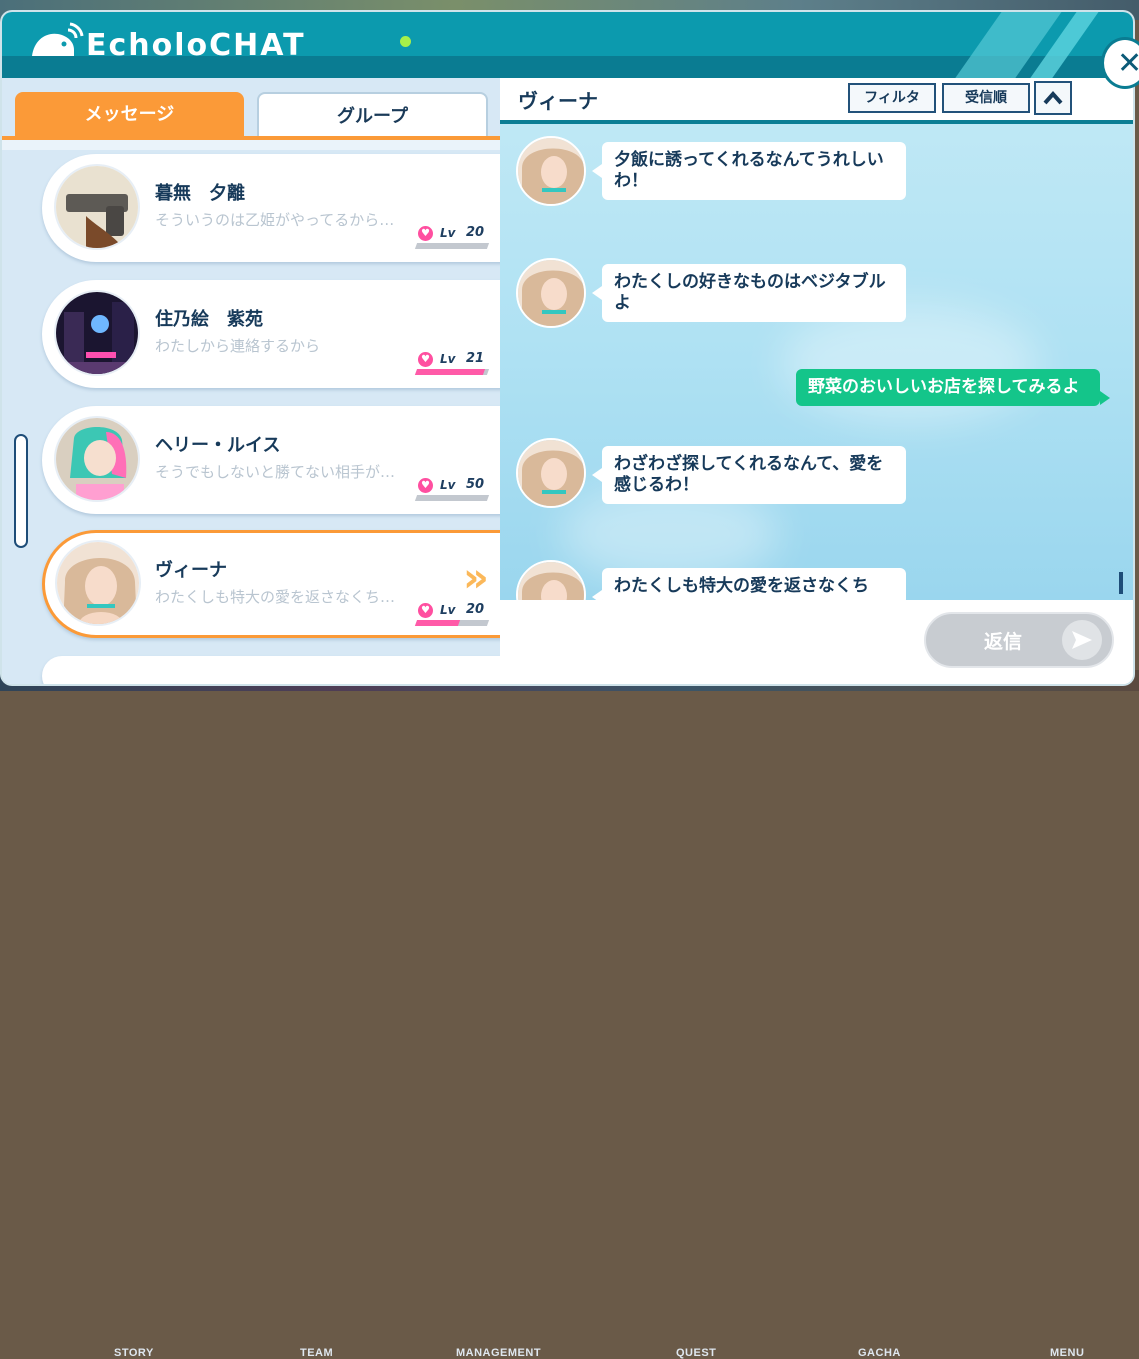  Describe the element at coordinates (277, 584) in the screenshot. I see `contact-card-selected: ヴィーナ わたくしも特大の愛を返さなくち… » ♥ Lv 20` at that location.